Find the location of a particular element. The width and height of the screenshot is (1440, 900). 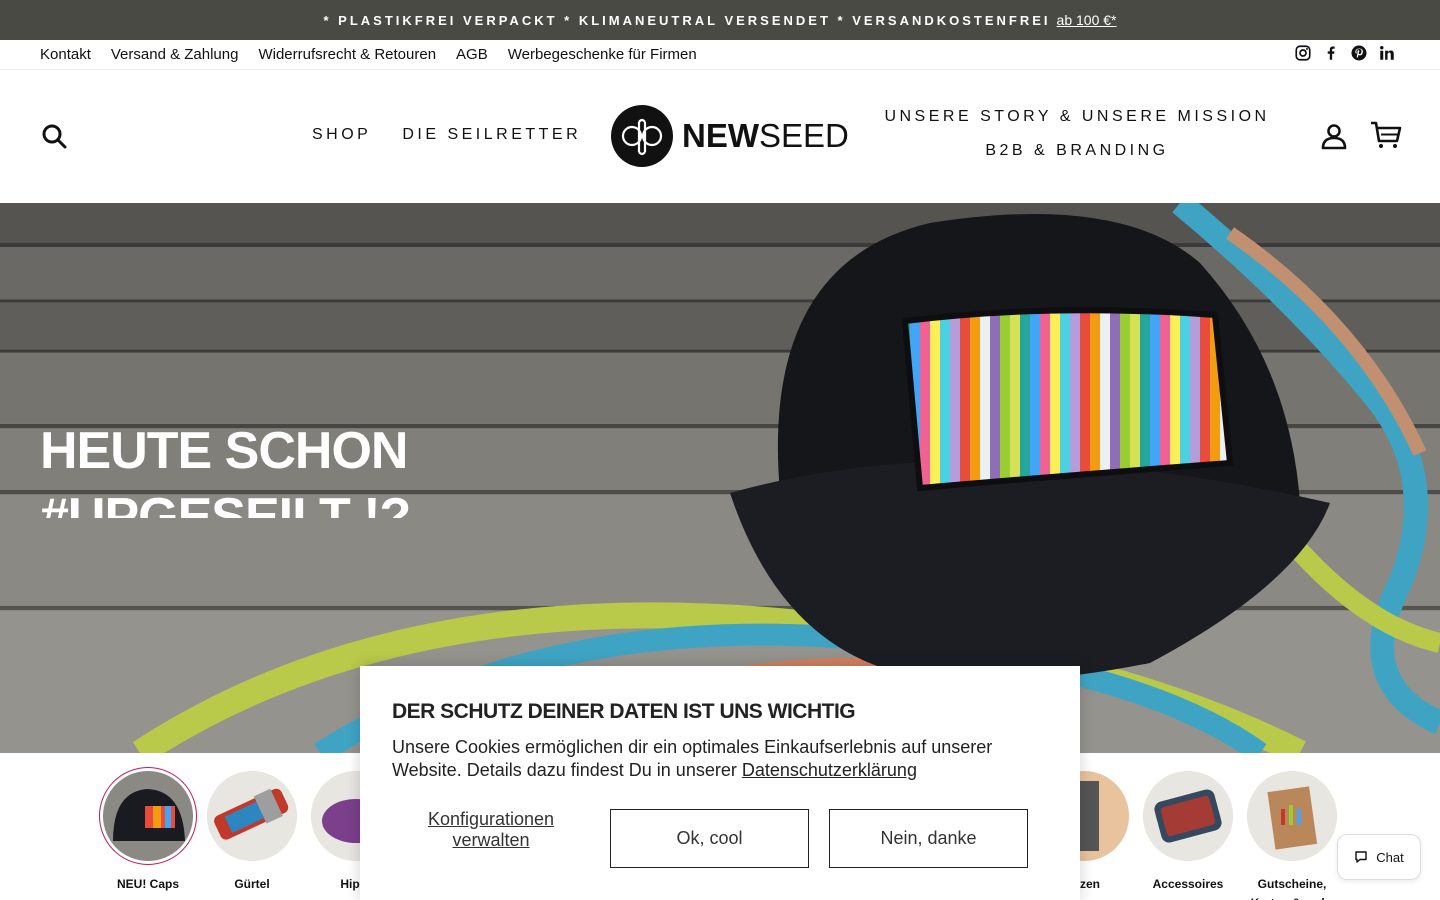

terms-link: AGB is located at coordinates (472, 54).